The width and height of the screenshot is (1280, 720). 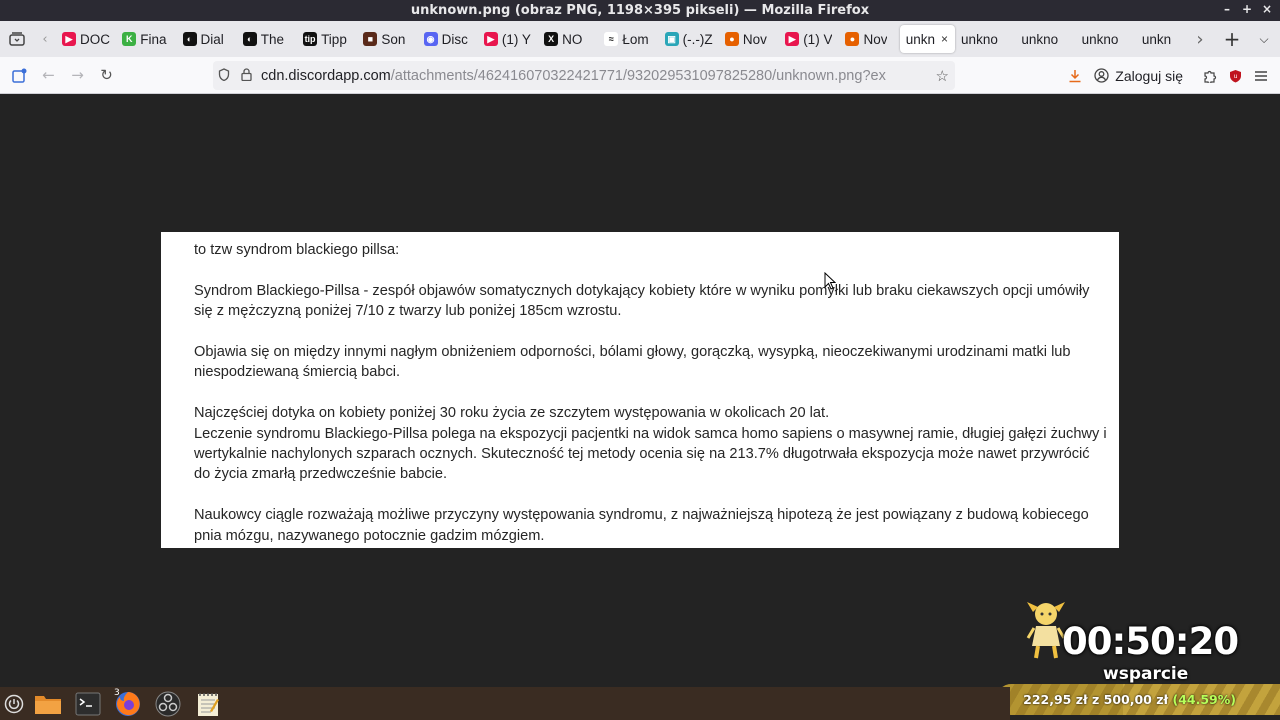 I want to click on tab-favicon-icon: ▣, so click(x=671, y=39).